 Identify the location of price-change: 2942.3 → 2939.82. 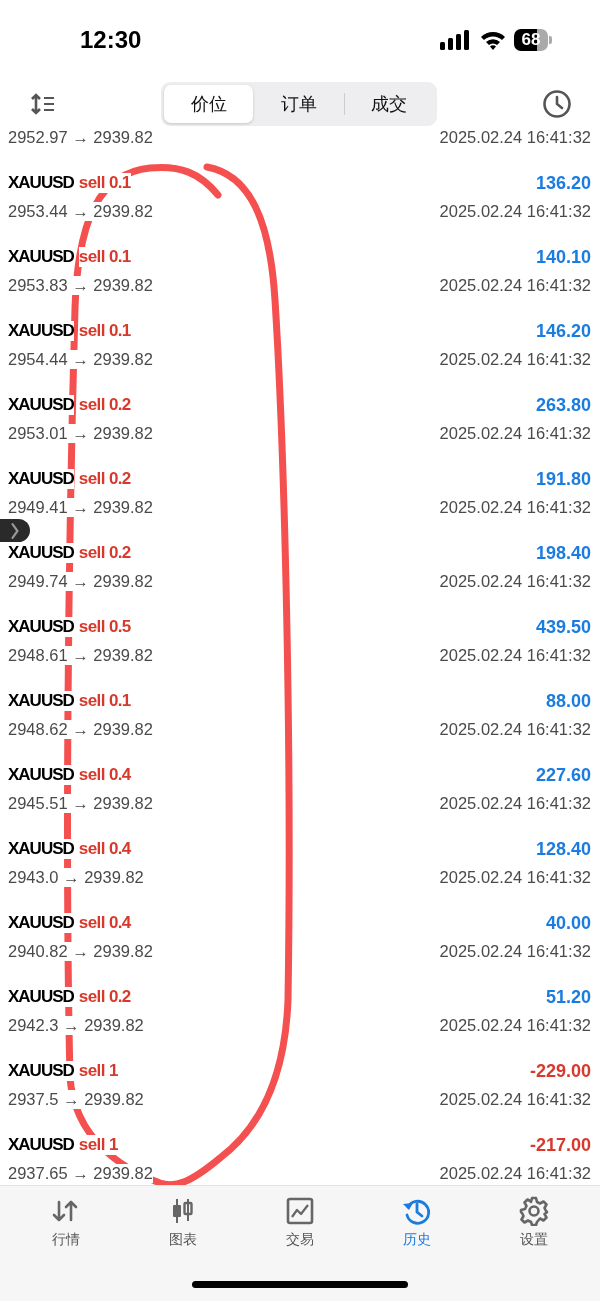
(76, 1025).